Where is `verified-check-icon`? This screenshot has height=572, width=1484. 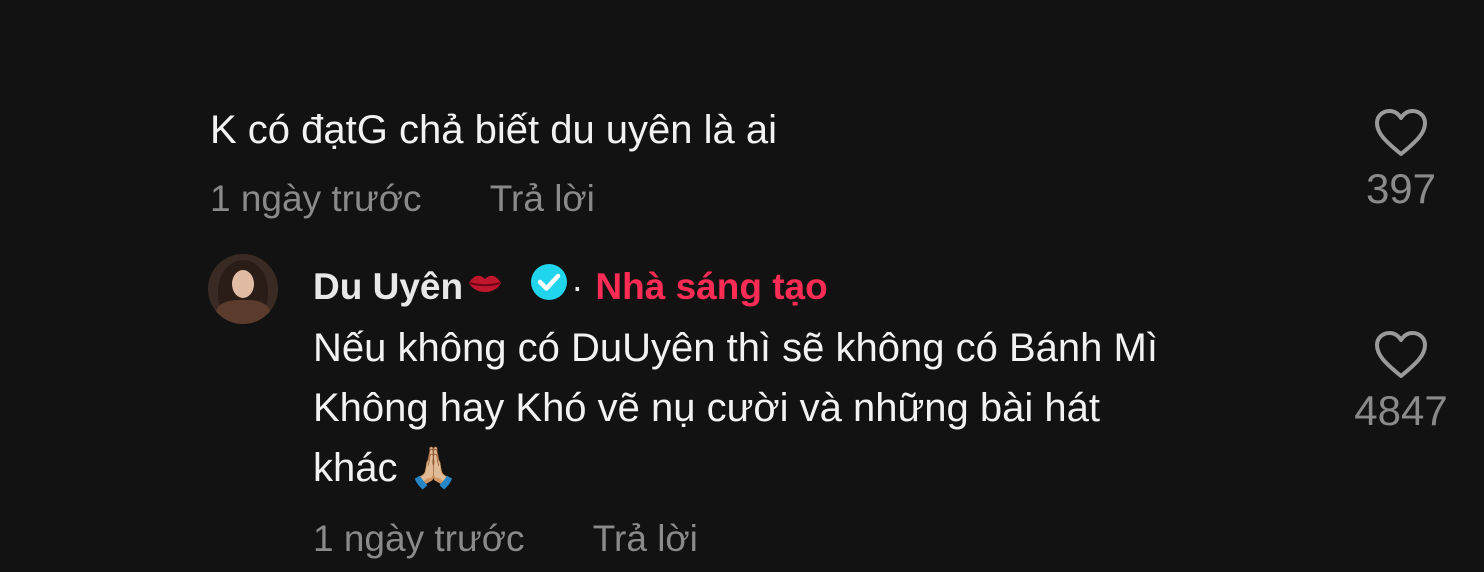 verified-check-icon is located at coordinates (549, 286).